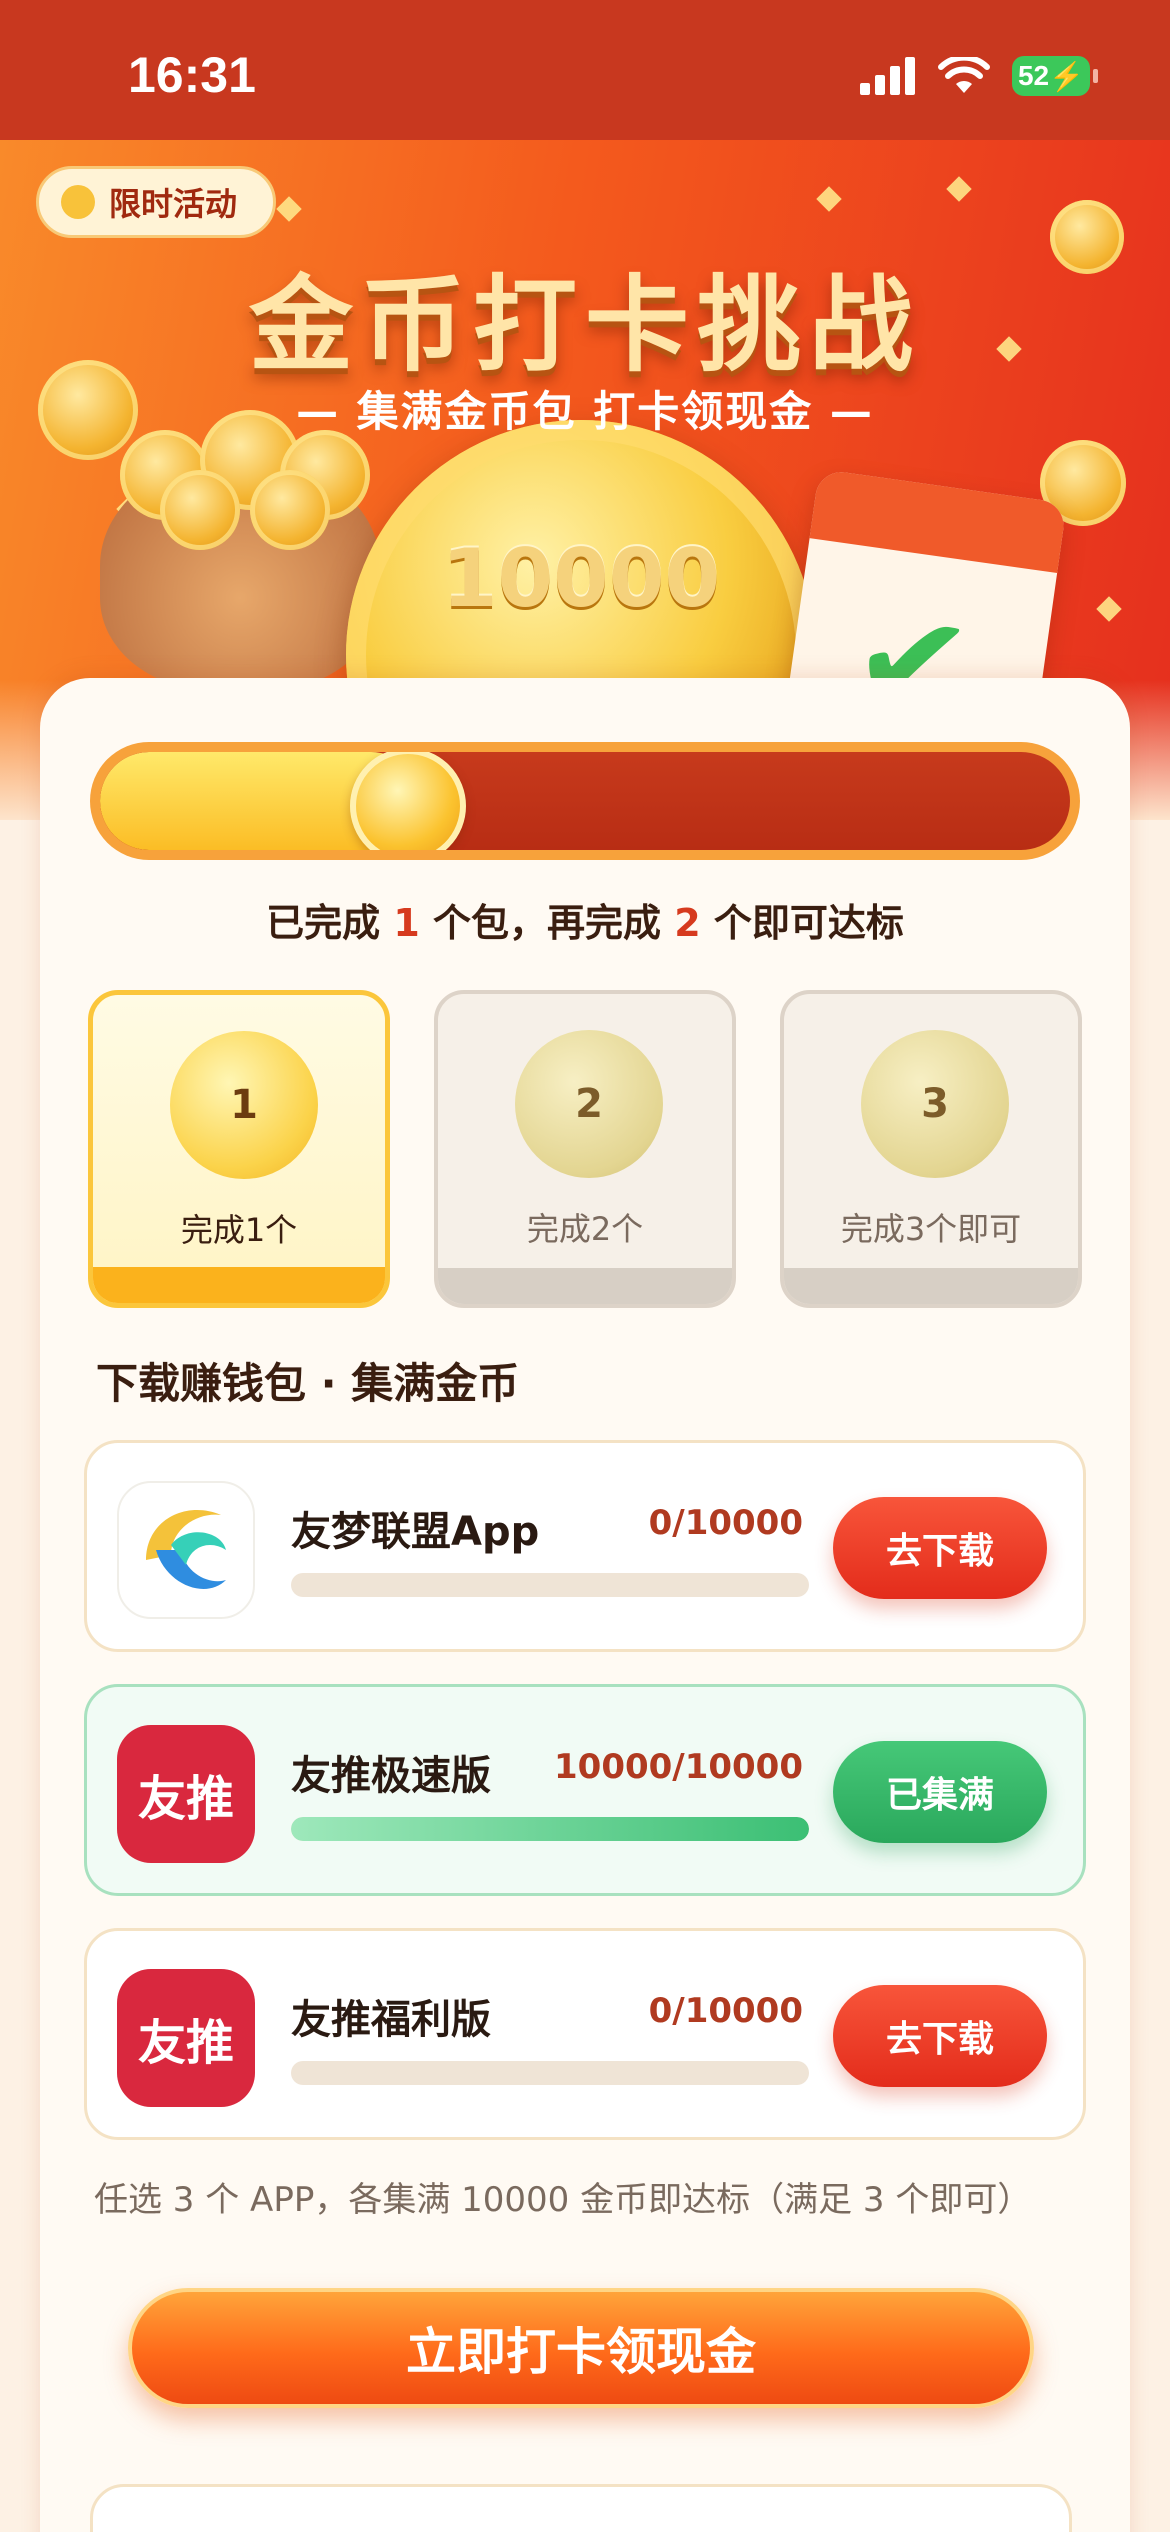 The height and width of the screenshot is (2532, 1170). What do you see at coordinates (585, 801) in the screenshot?
I see `progress-bar` at bounding box center [585, 801].